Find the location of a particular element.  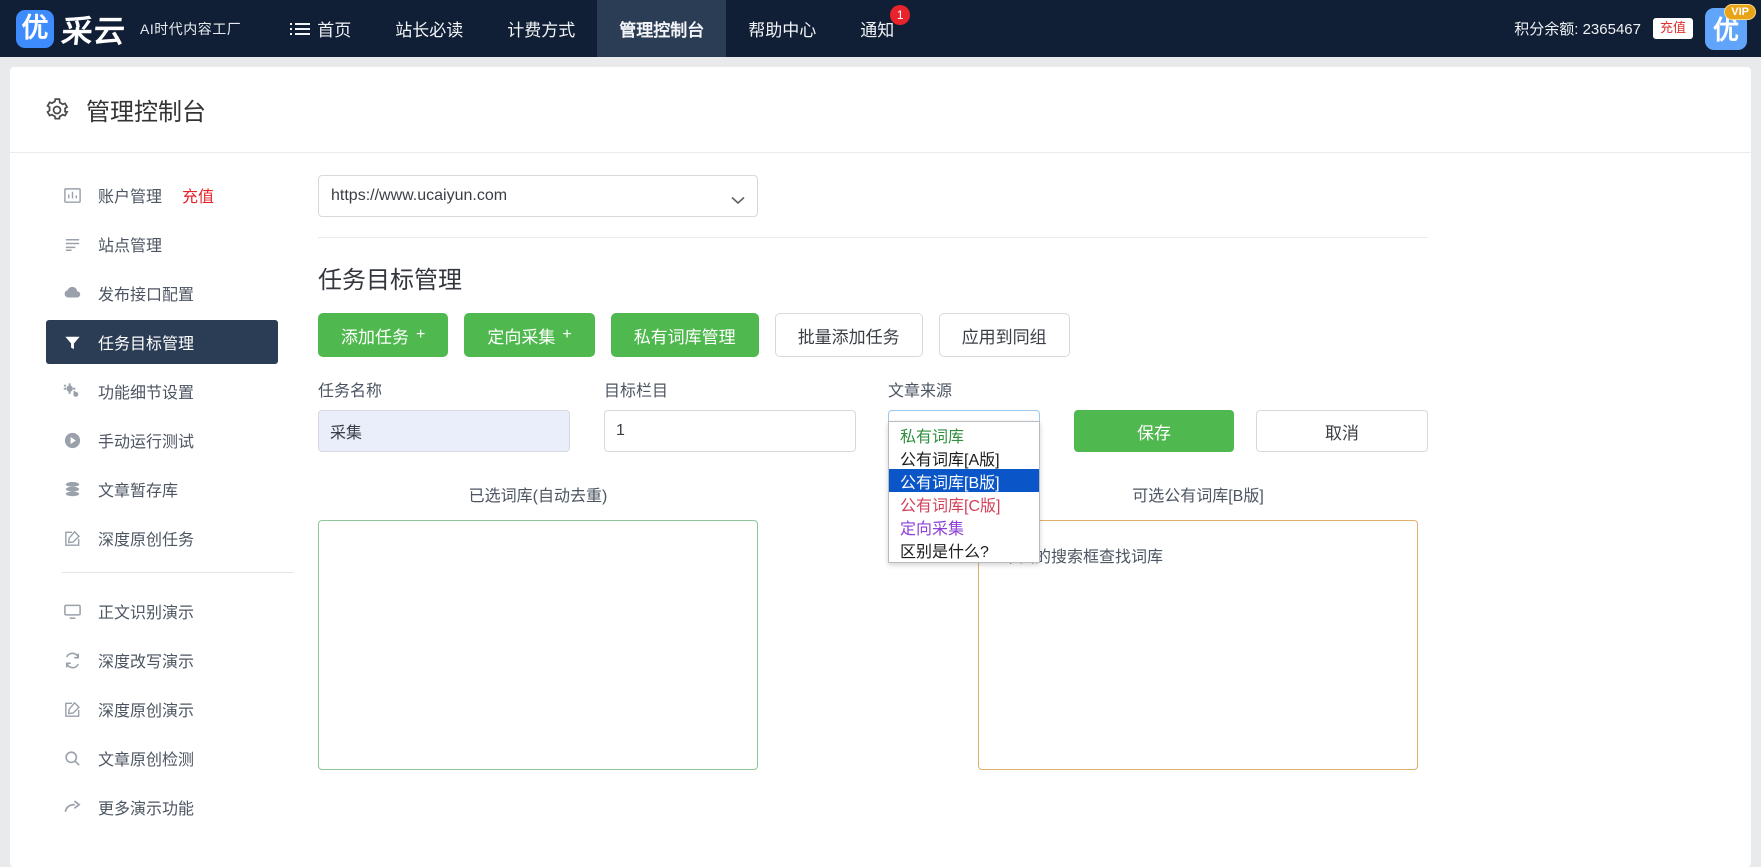

notification-count-badge: 1 is located at coordinates (900, 15).